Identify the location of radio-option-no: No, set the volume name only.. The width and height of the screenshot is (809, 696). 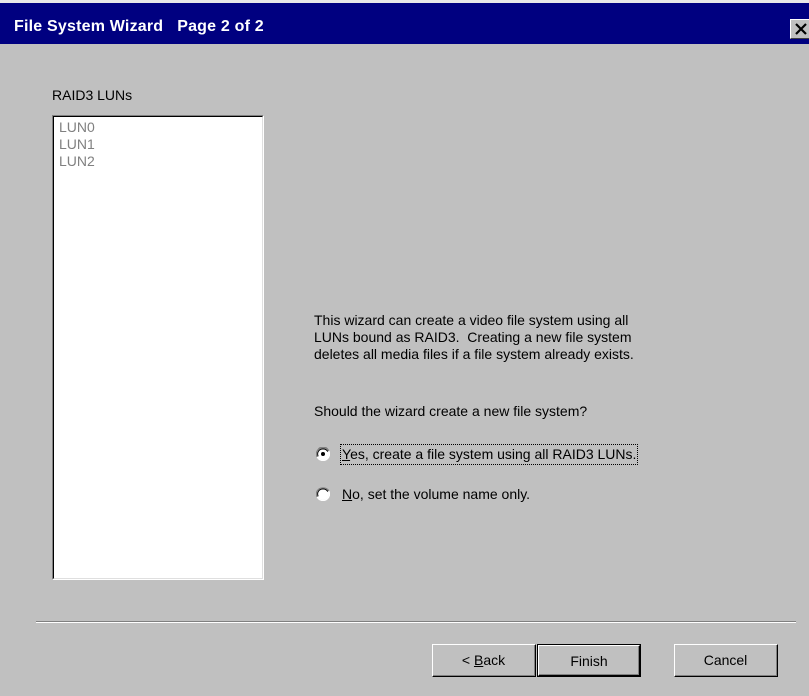
(466, 495).